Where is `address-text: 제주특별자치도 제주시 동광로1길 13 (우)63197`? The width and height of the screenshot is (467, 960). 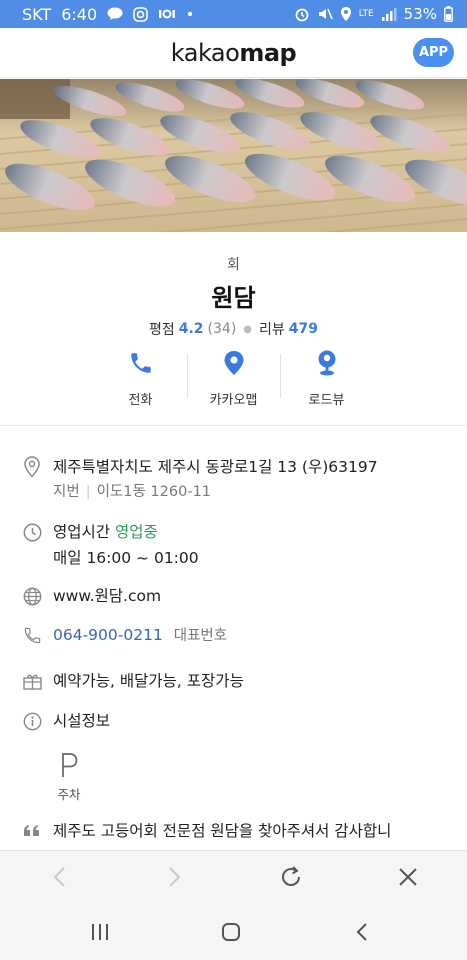
address-text: 제주특별자치도 제주시 동광로1길 13 (우)63197 is located at coordinates (215, 467).